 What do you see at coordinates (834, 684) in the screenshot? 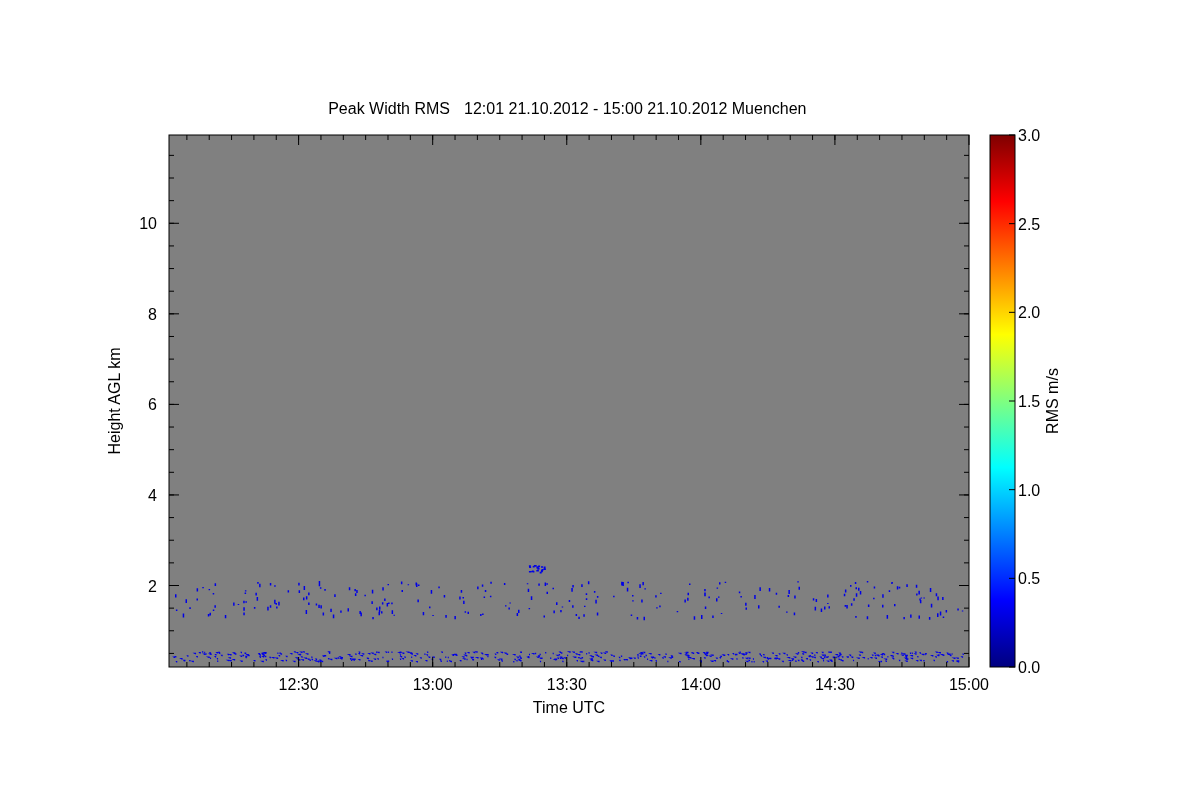
I see `x-tick-label: 14:30` at bounding box center [834, 684].